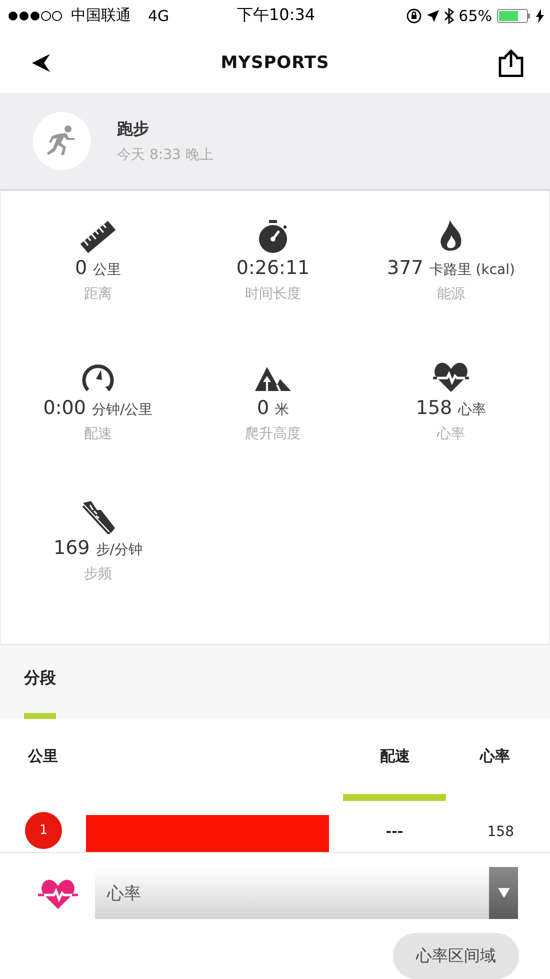  I want to click on share-icon, so click(511, 62).